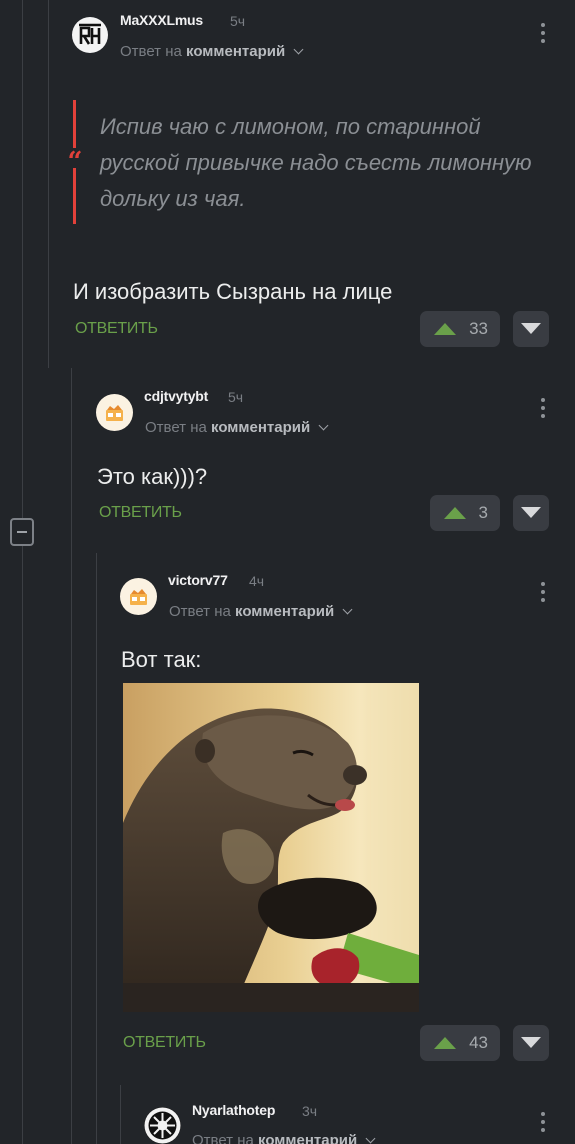 Image resolution: width=575 pixels, height=1144 pixels. Describe the element at coordinates (161, 659) in the screenshot. I see `comment-body: Вот так:` at that location.